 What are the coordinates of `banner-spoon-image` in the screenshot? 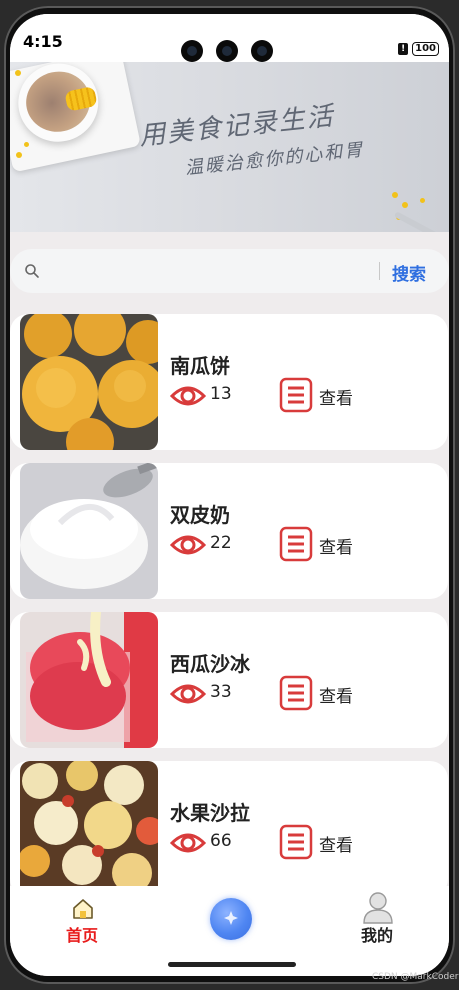 It's located at (421, 221).